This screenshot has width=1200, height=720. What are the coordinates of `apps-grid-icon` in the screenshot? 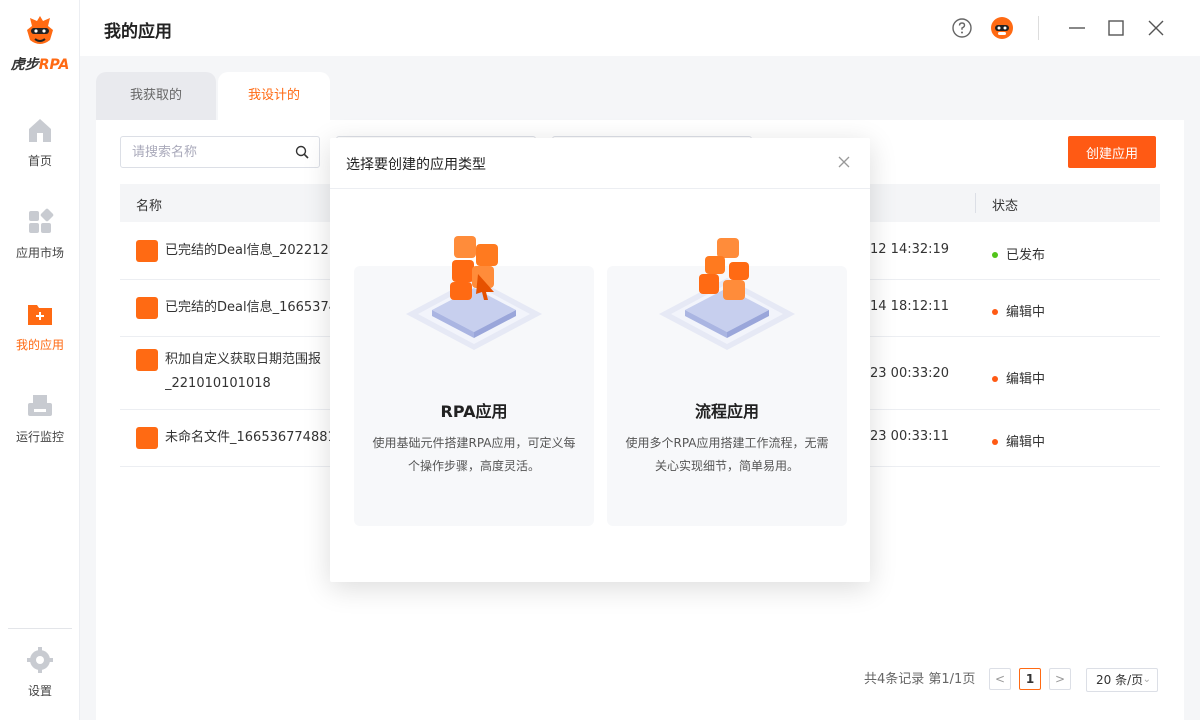 It's located at (41, 220).